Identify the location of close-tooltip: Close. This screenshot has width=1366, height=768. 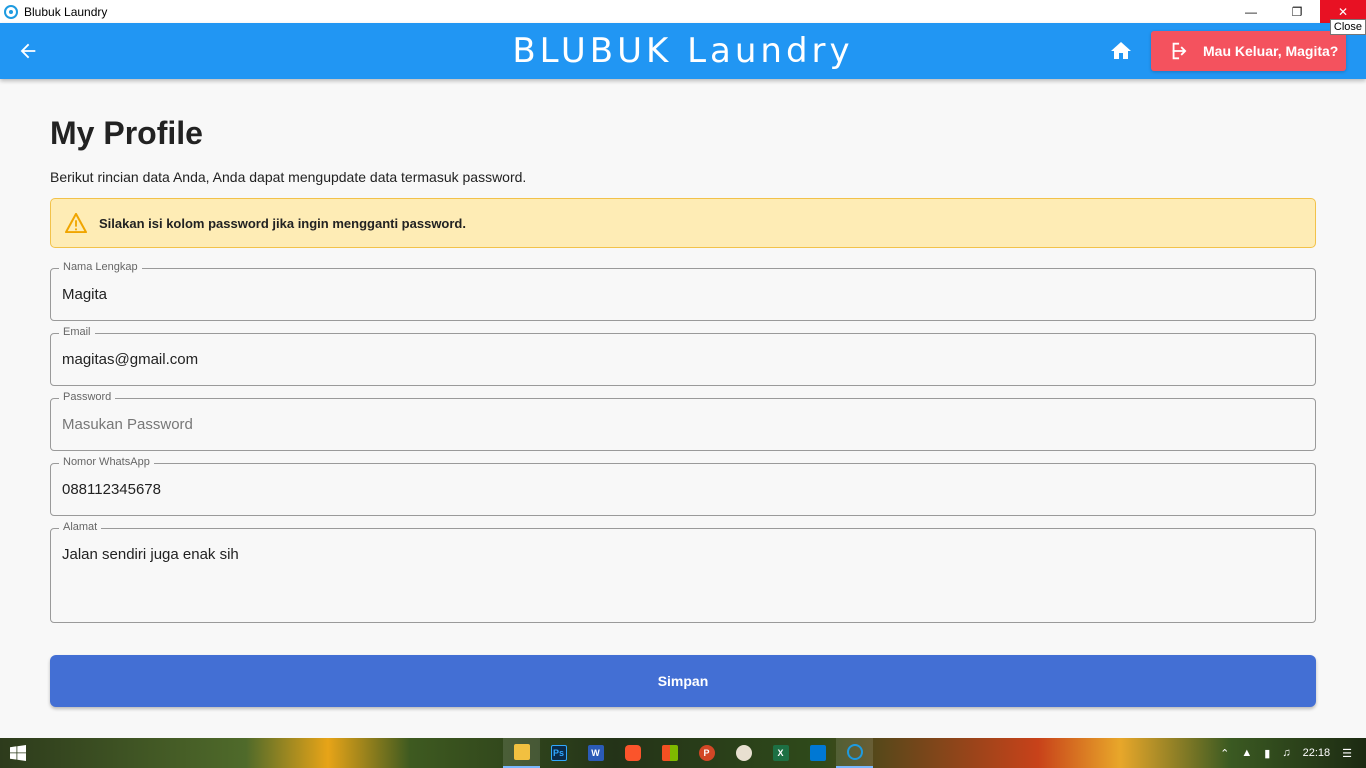
(1347, 27).